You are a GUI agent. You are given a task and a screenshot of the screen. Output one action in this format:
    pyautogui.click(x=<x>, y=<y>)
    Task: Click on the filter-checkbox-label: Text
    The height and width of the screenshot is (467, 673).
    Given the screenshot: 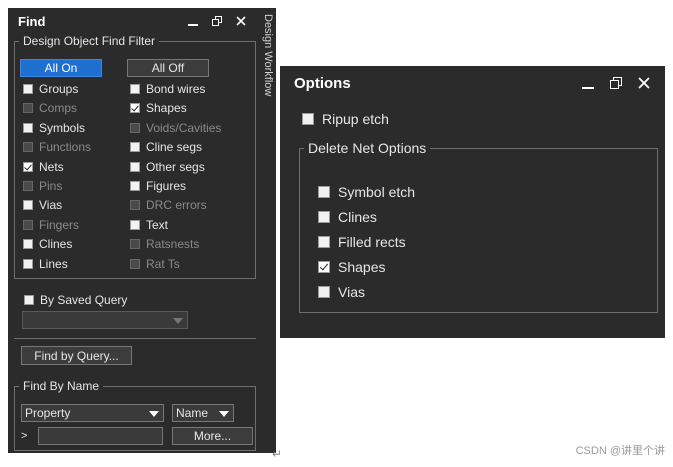 What is the action you would take?
    pyautogui.click(x=157, y=224)
    